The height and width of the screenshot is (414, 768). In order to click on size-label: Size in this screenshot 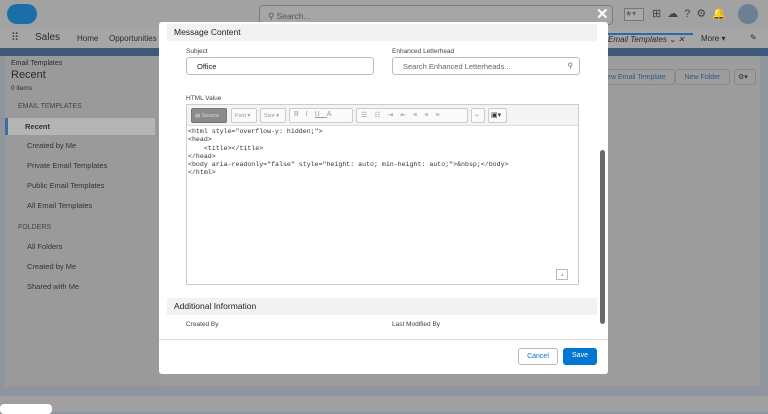, I will do `click(269, 116)`.